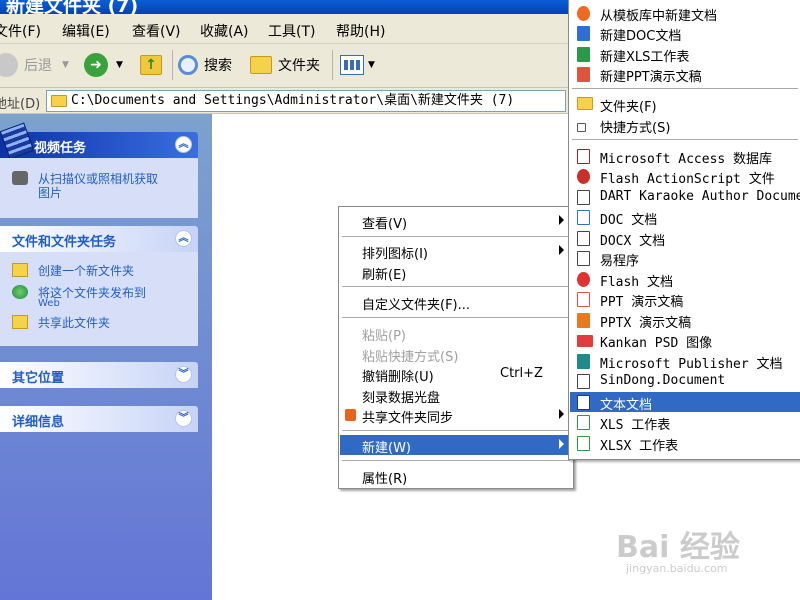 The height and width of the screenshot is (600, 800). What do you see at coordinates (583, 238) in the screenshot?
I see `docx-file-icon` at bounding box center [583, 238].